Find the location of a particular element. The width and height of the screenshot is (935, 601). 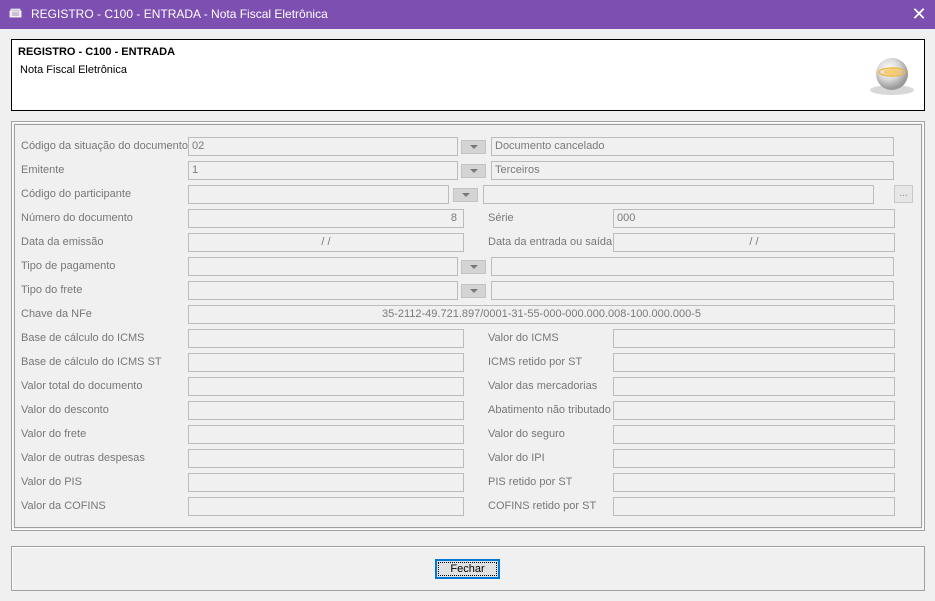

tipo-frete-description-field is located at coordinates (692, 290).